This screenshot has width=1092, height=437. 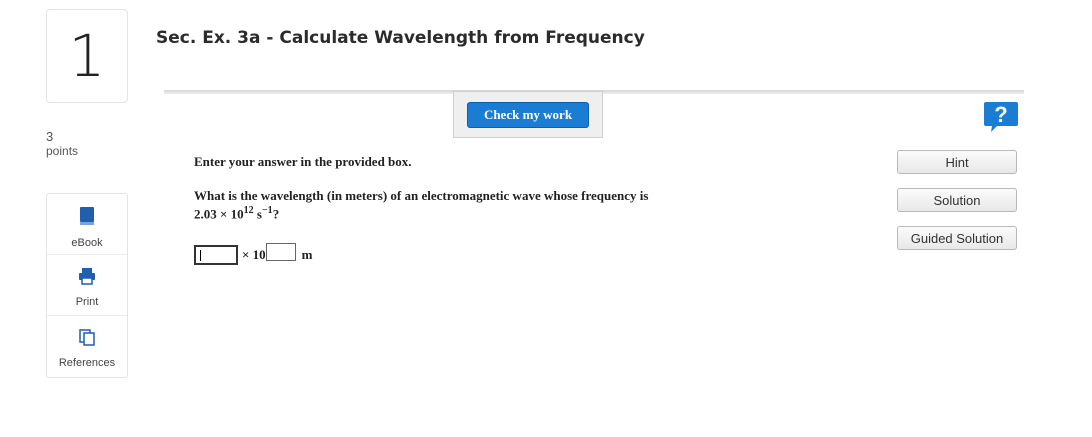 What do you see at coordinates (87, 56) in the screenshot?
I see `question-number: 1` at bounding box center [87, 56].